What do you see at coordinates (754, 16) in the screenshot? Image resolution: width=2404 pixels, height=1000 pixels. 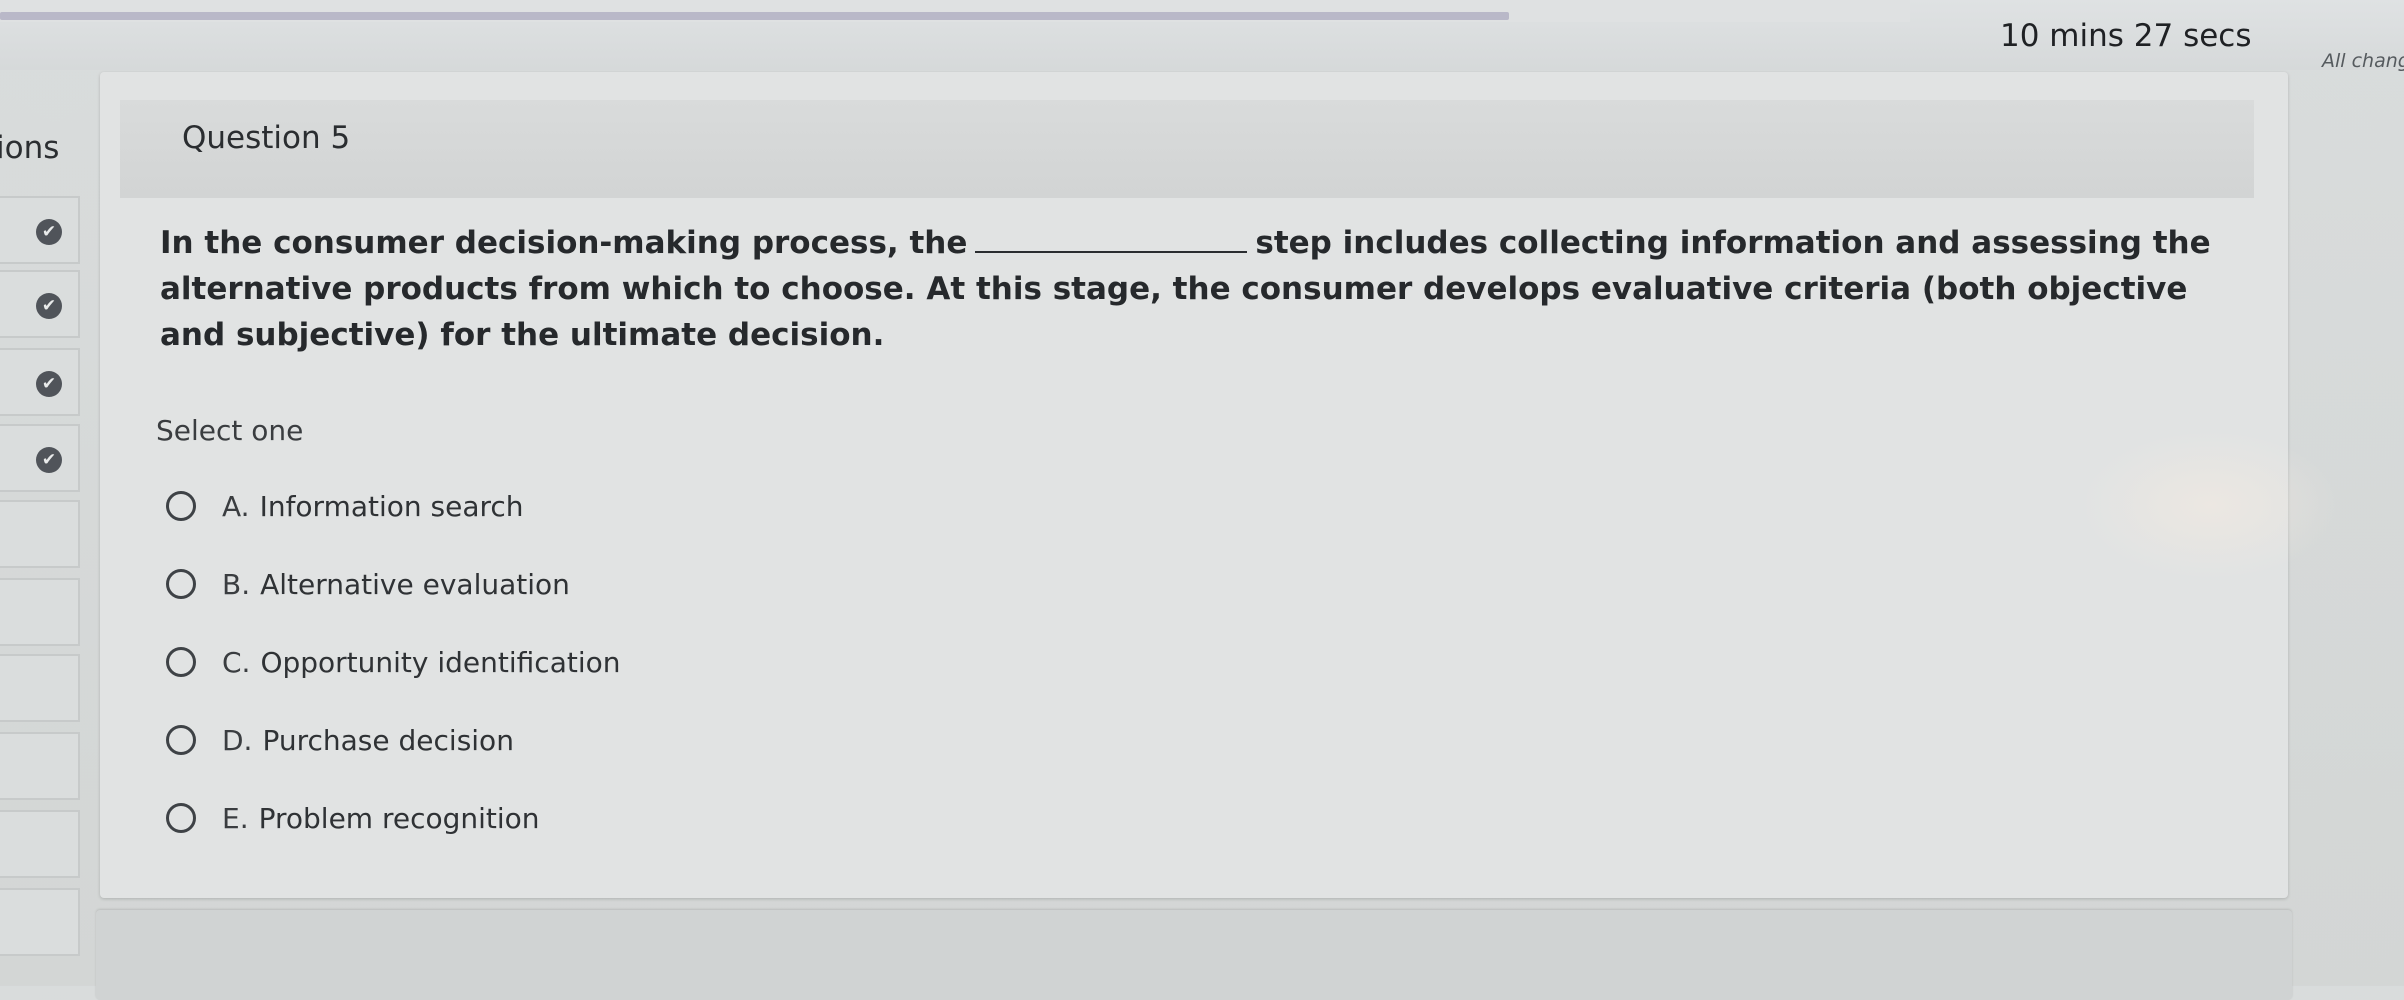 I see `progress-bar` at bounding box center [754, 16].